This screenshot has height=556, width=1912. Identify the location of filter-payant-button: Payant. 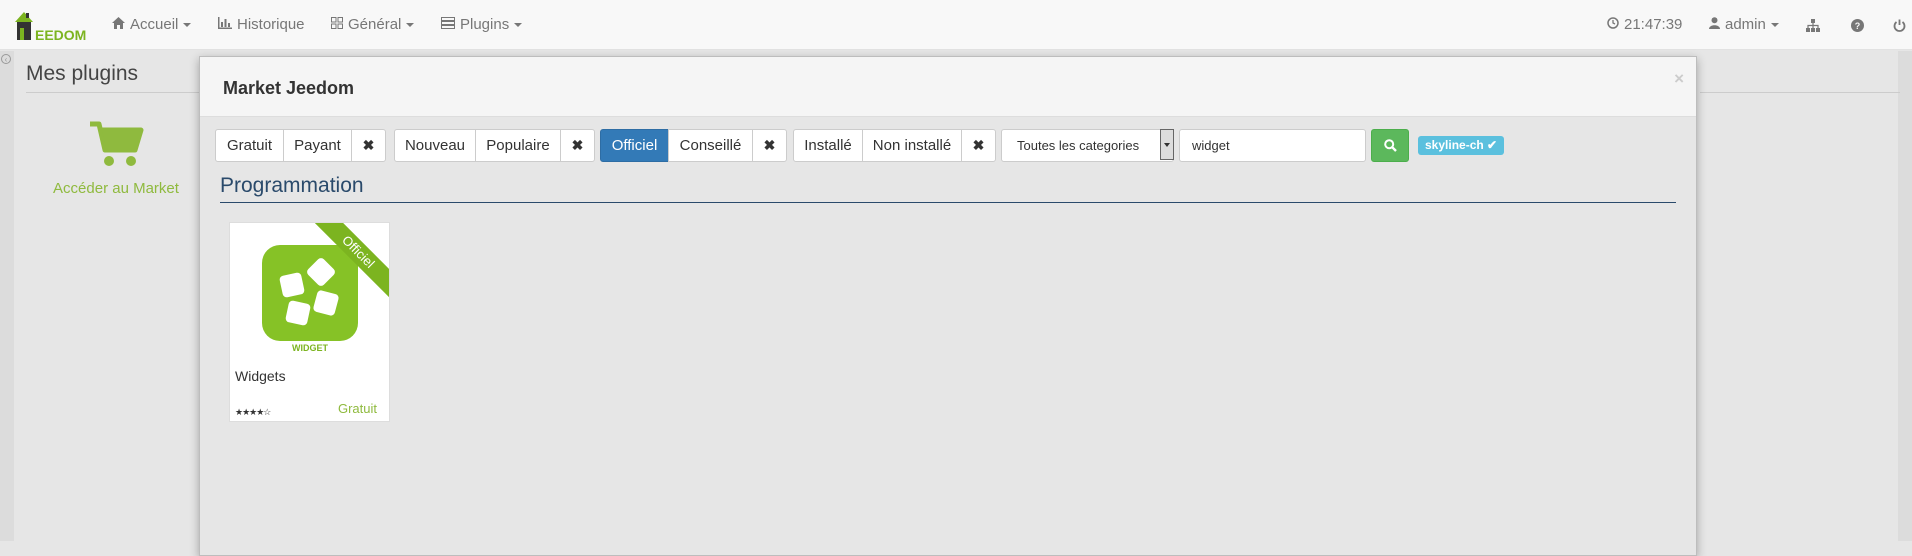
(317, 145).